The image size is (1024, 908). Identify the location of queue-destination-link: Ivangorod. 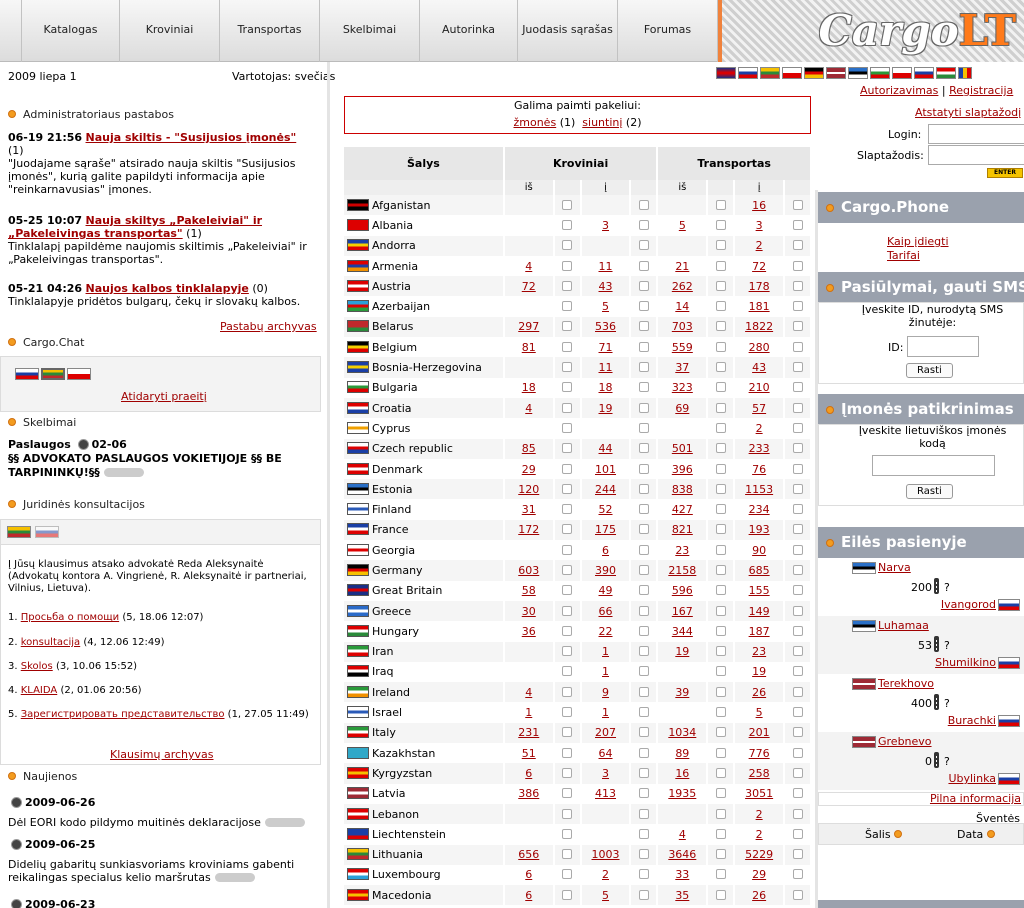
(968, 604).